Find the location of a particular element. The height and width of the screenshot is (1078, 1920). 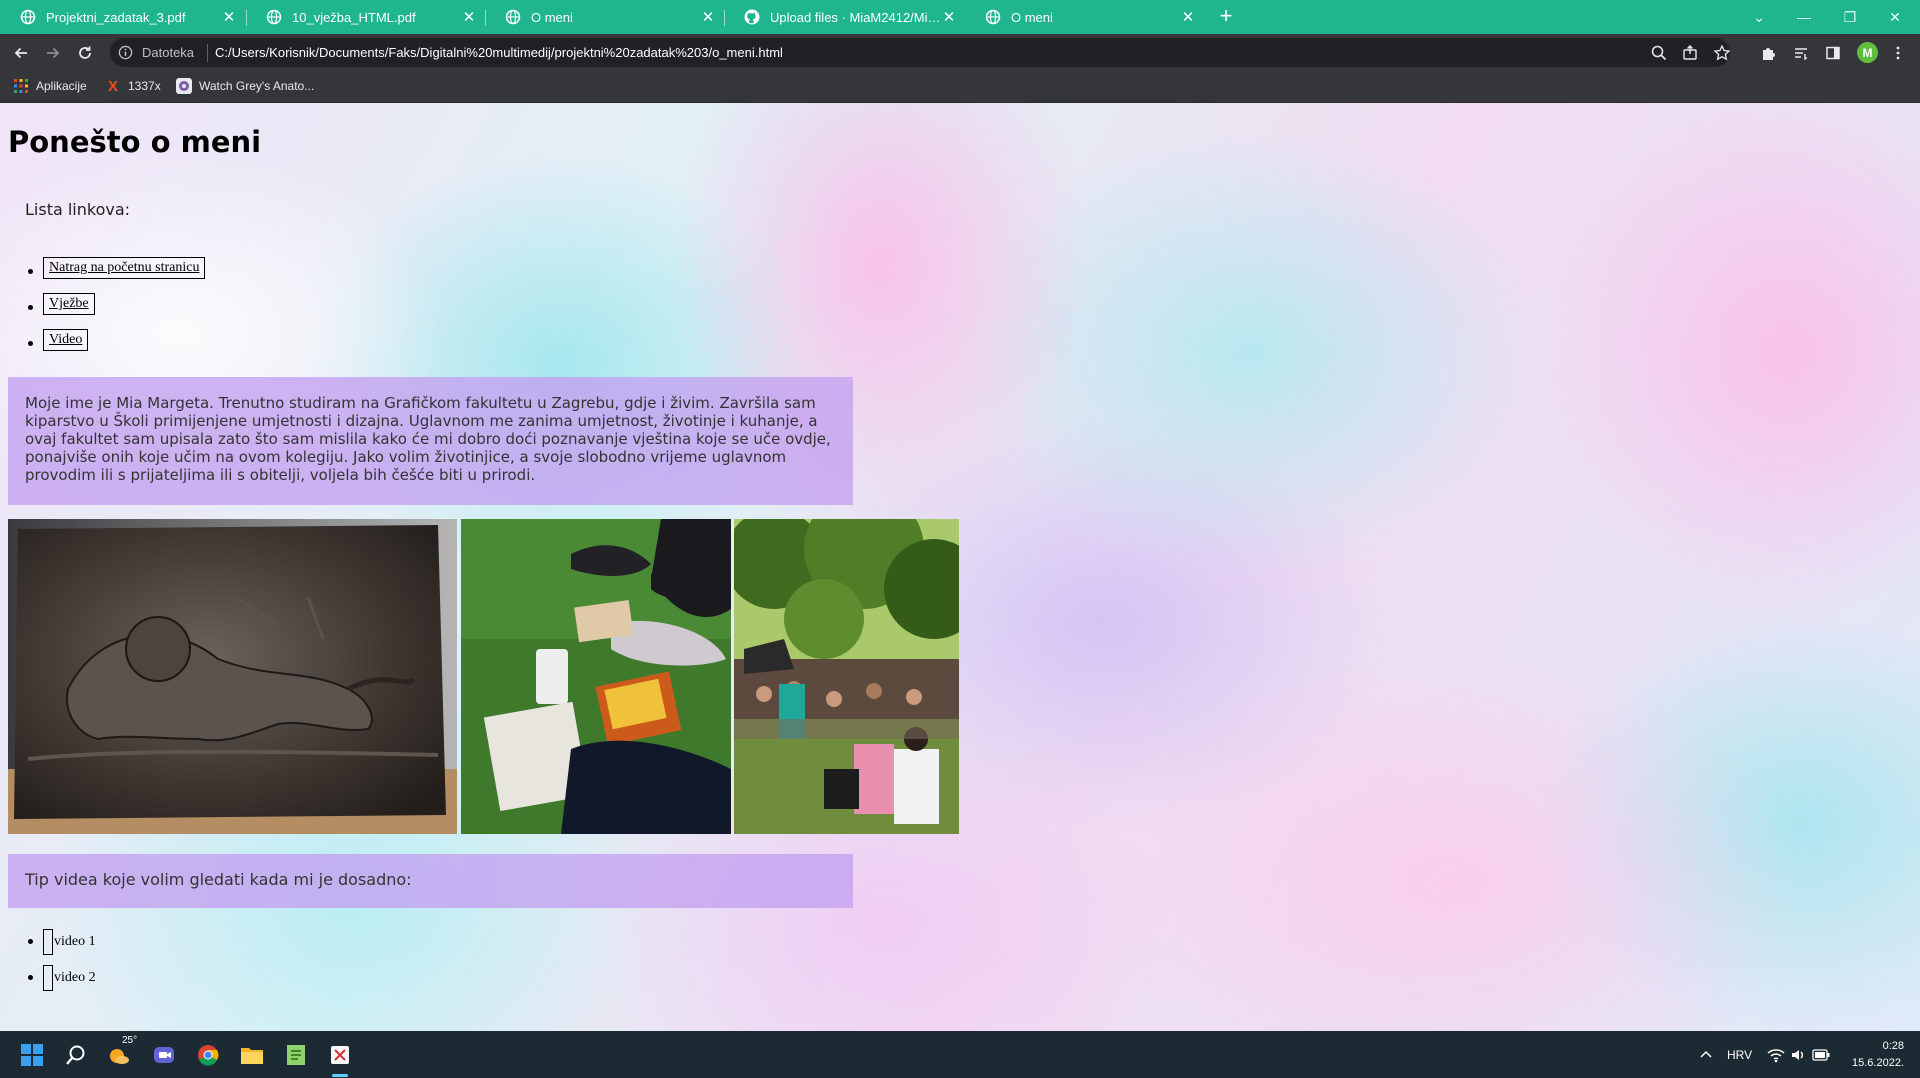

tab-o-meni-active: O meni ✕ is located at coordinates (1084, 17).